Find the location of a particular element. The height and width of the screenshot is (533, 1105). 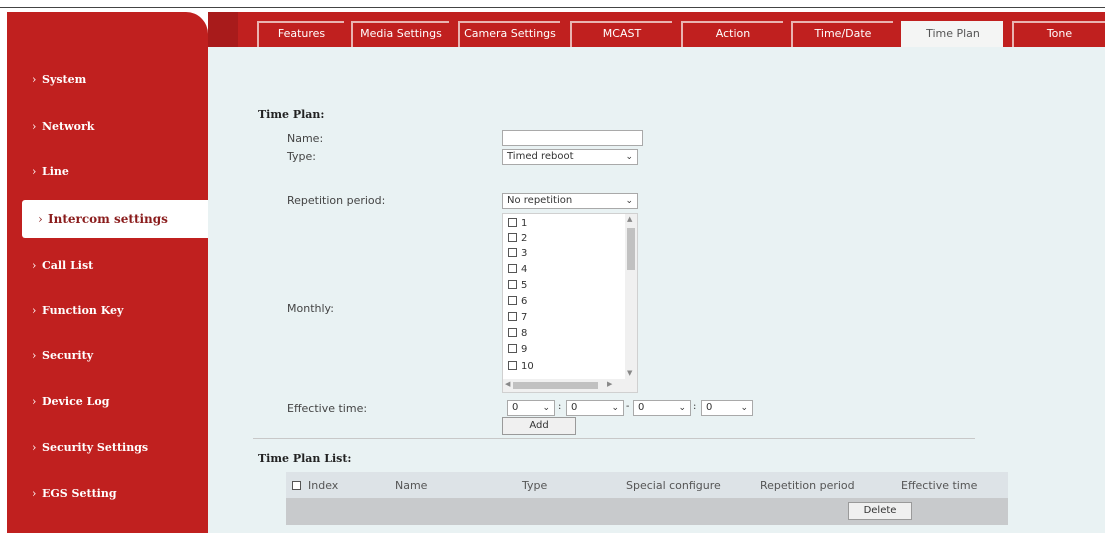

delete-button: Delete is located at coordinates (880, 511).